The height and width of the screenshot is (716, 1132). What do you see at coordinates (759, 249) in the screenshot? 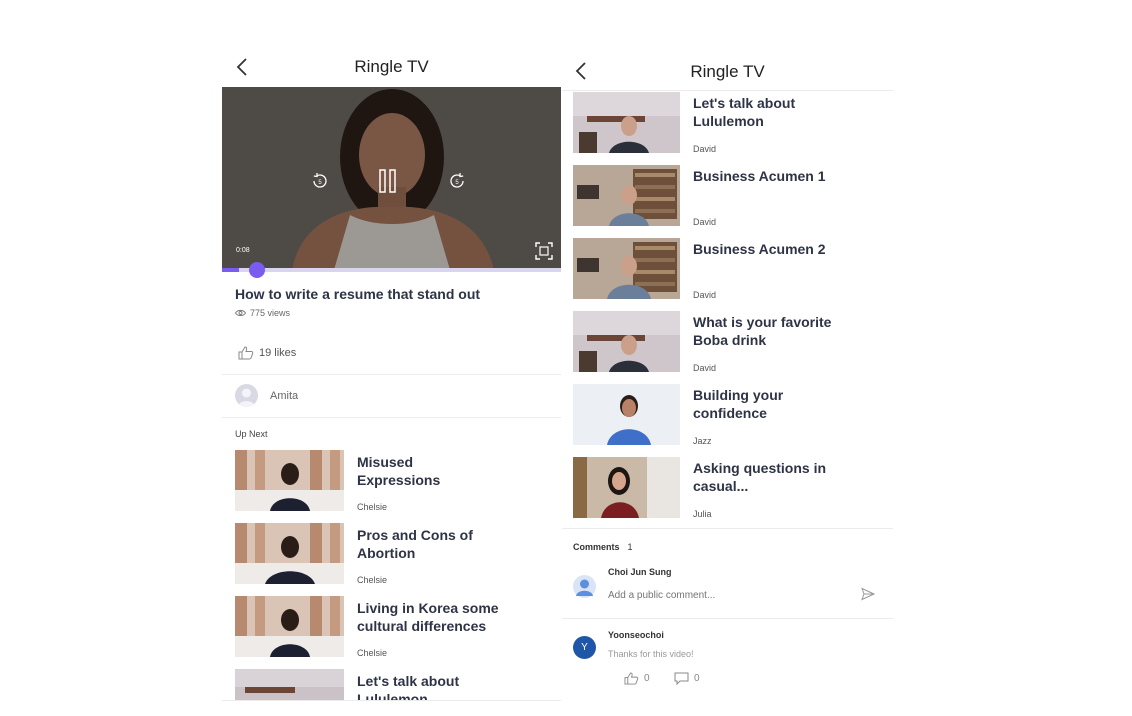
I see `video-title: Business Acumen 2` at bounding box center [759, 249].